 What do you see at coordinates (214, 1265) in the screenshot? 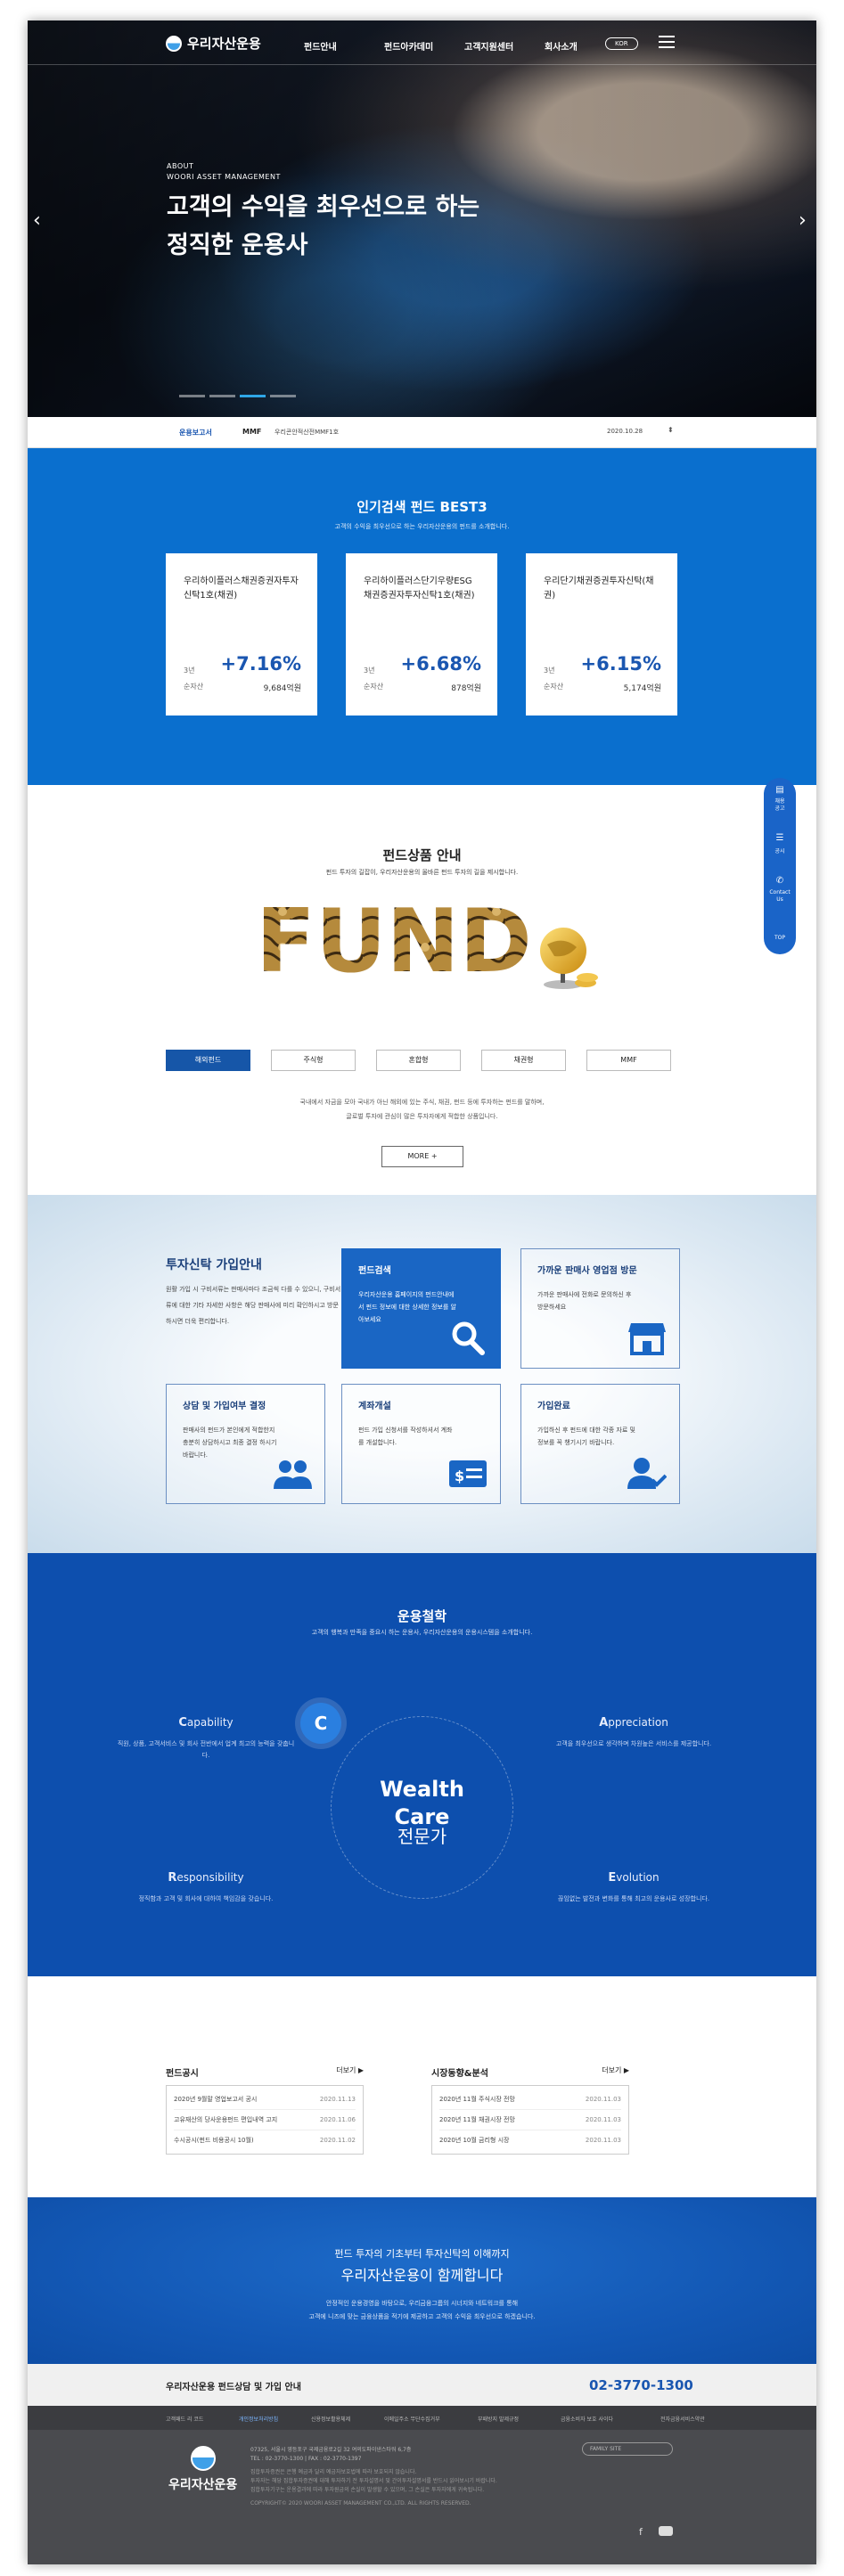
I see `join-title: 투자신탁 가입안내` at bounding box center [214, 1265].